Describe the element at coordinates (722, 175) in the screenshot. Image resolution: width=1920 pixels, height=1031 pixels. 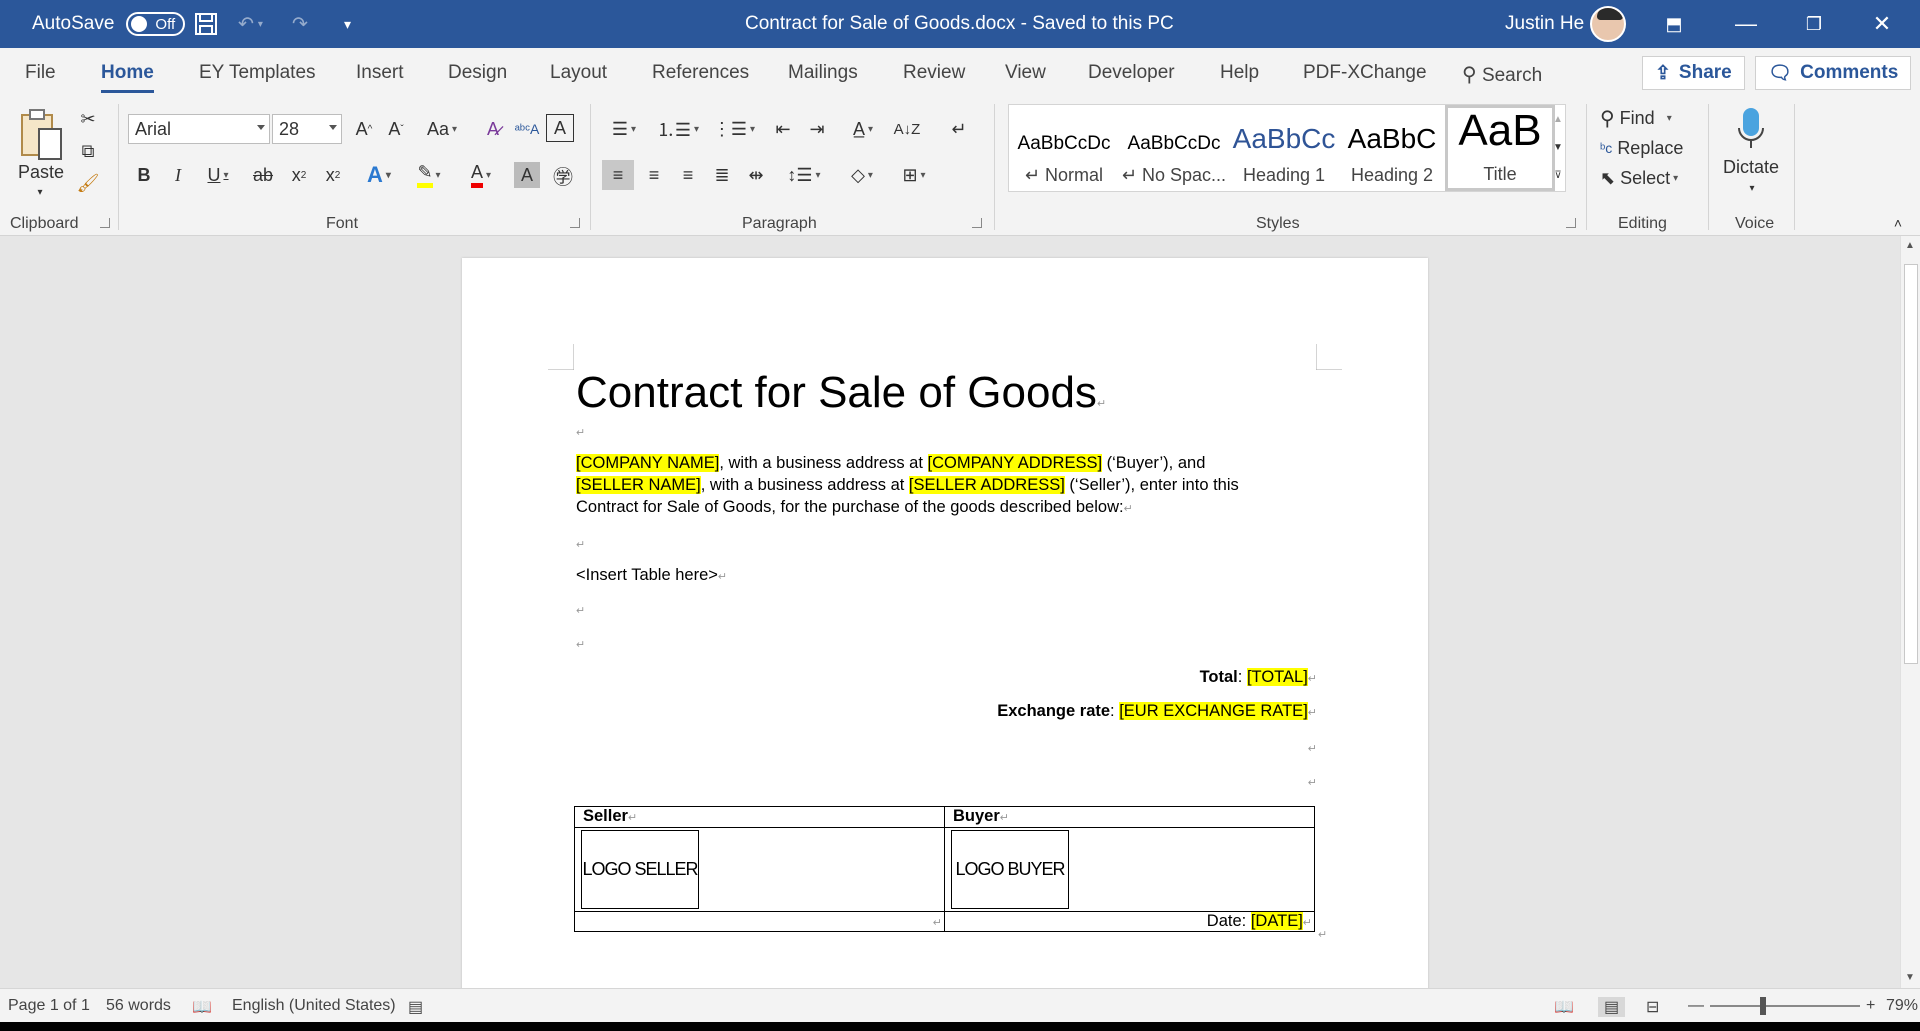
I see `justify-icon: ≣` at that location.